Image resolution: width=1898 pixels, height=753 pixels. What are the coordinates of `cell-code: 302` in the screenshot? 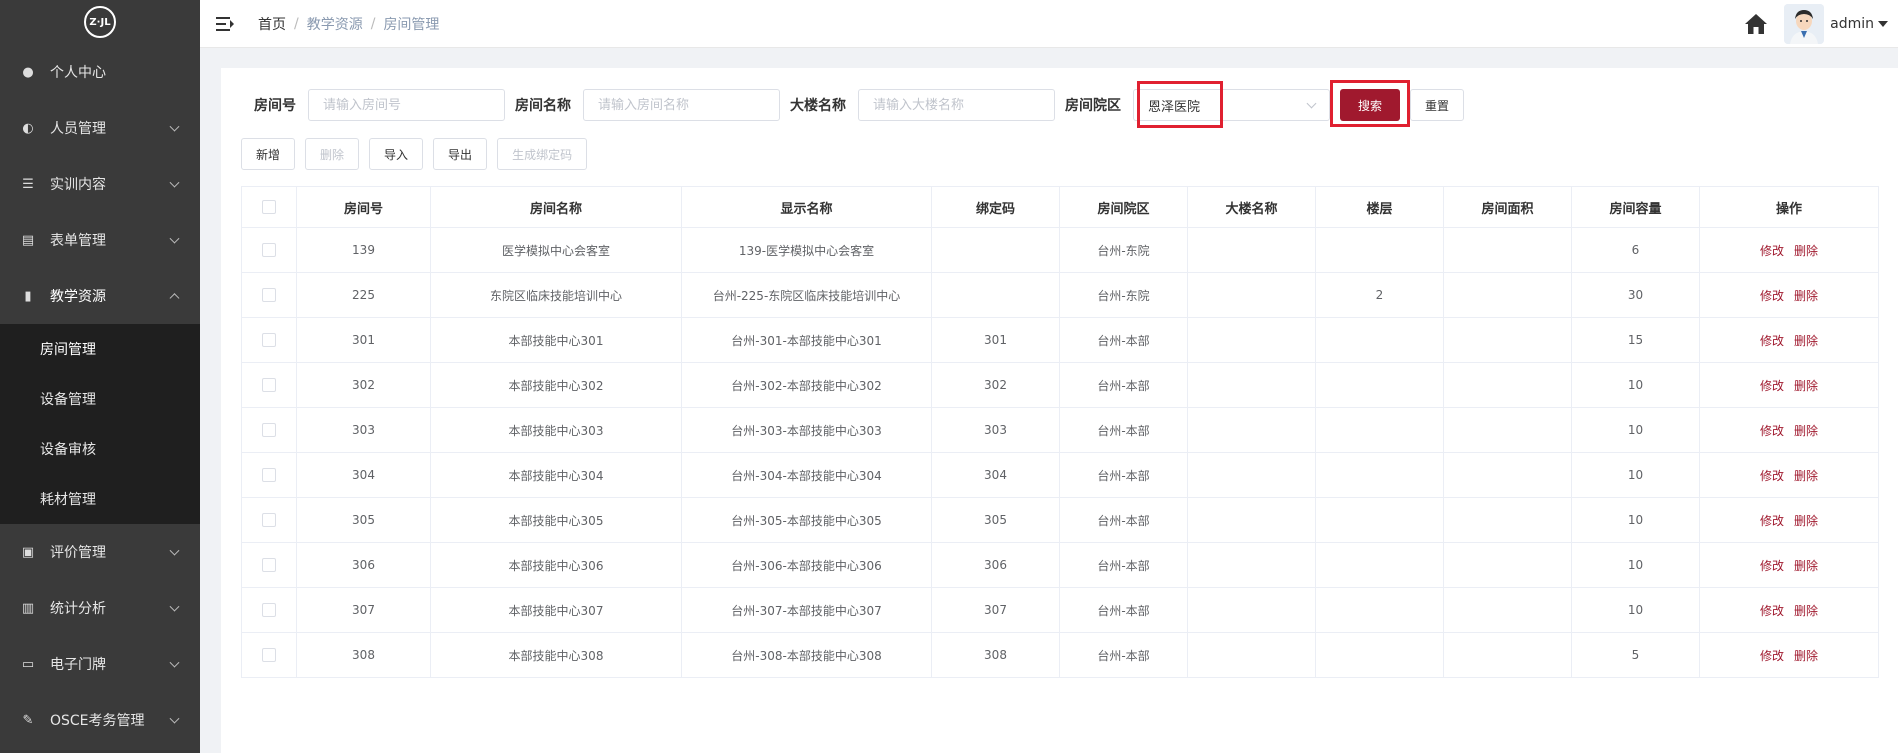 It's located at (995, 385).